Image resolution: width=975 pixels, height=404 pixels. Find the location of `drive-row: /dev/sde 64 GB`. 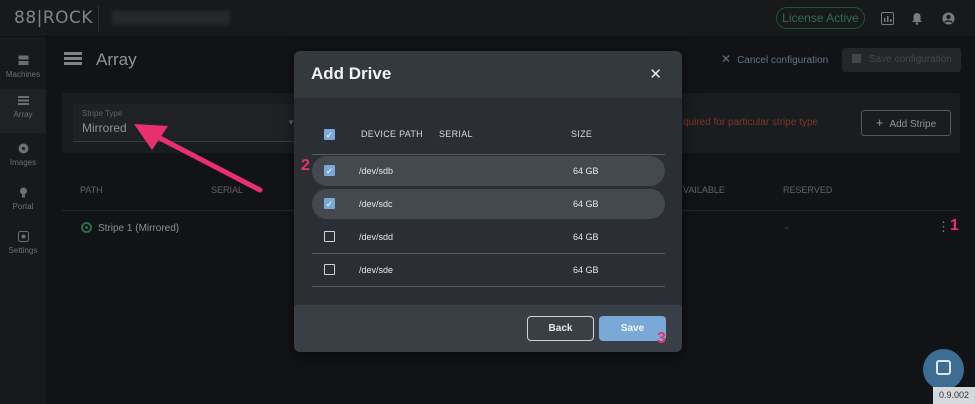

drive-row: /dev/sde 64 GB is located at coordinates (488, 270).